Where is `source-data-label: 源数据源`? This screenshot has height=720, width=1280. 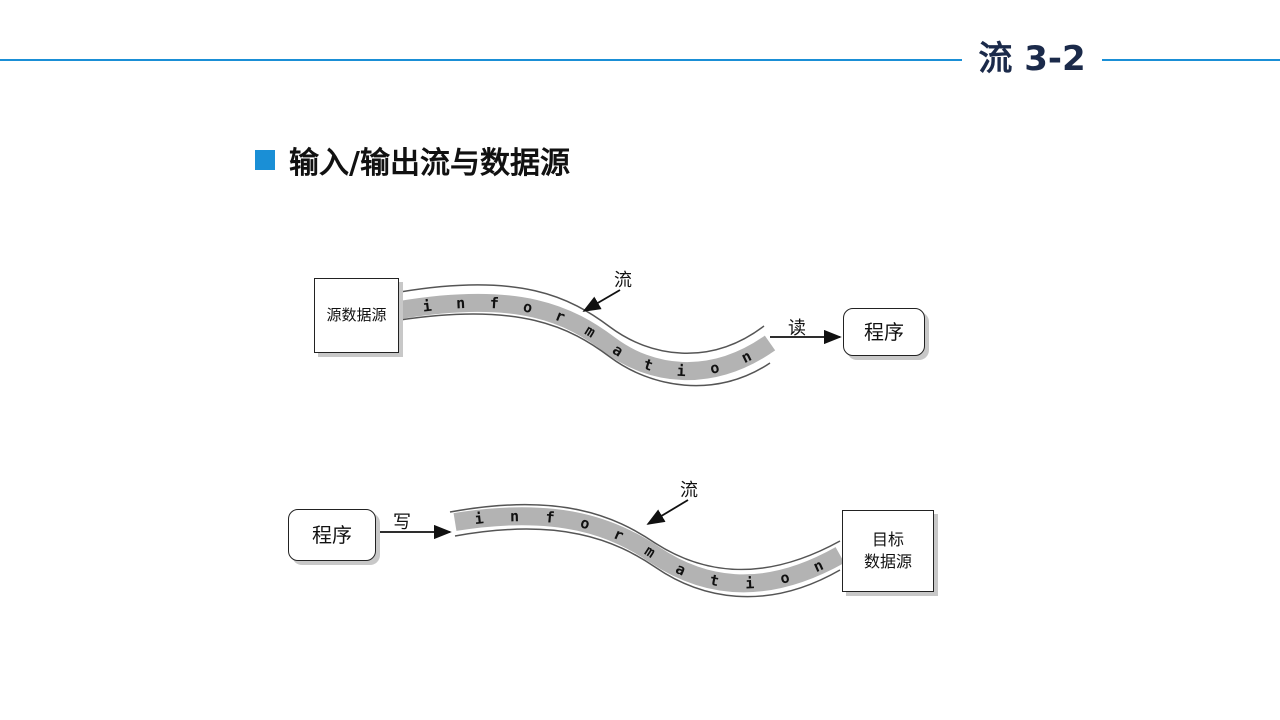 source-data-label: 源数据源 is located at coordinates (356, 315).